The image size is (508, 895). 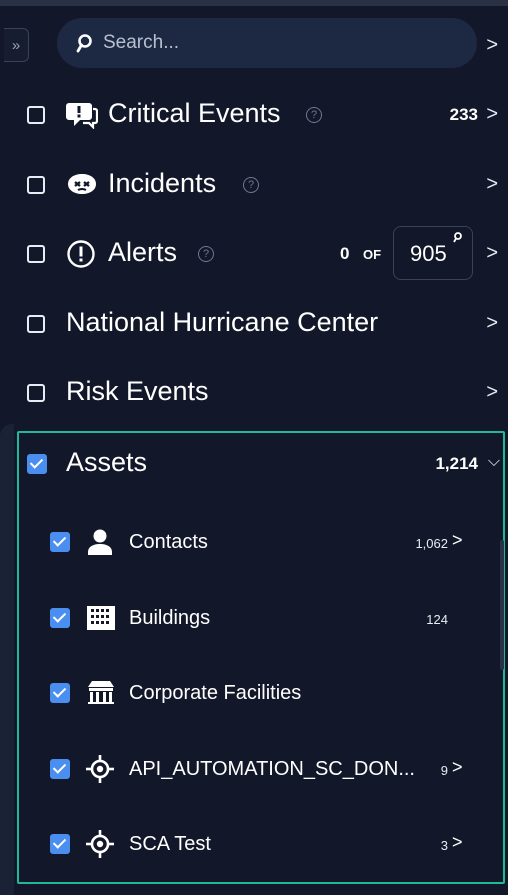 I want to click on expand-panel-button: », so click(x=16, y=45).